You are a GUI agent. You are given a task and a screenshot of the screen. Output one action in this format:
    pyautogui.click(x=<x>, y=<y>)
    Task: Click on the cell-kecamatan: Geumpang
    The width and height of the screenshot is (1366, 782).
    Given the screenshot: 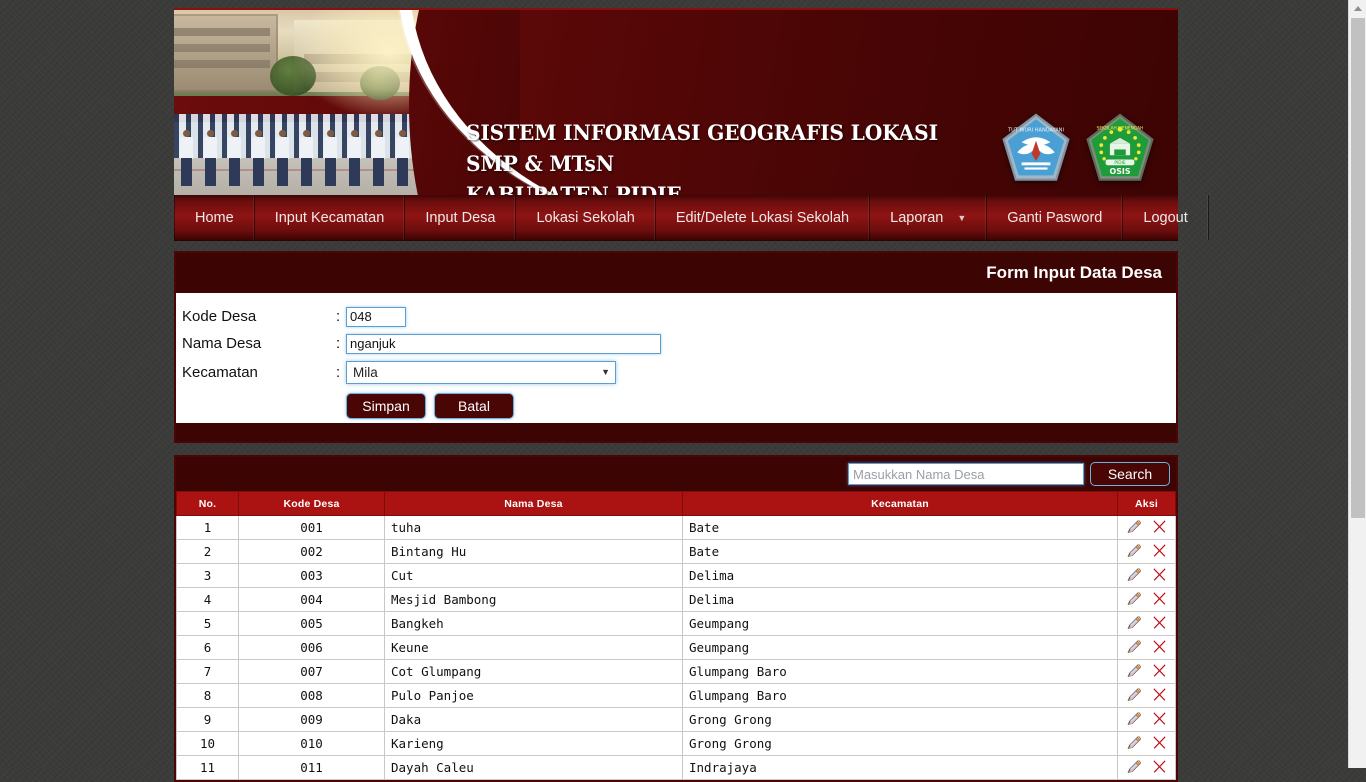 What is the action you would take?
    pyautogui.click(x=900, y=647)
    